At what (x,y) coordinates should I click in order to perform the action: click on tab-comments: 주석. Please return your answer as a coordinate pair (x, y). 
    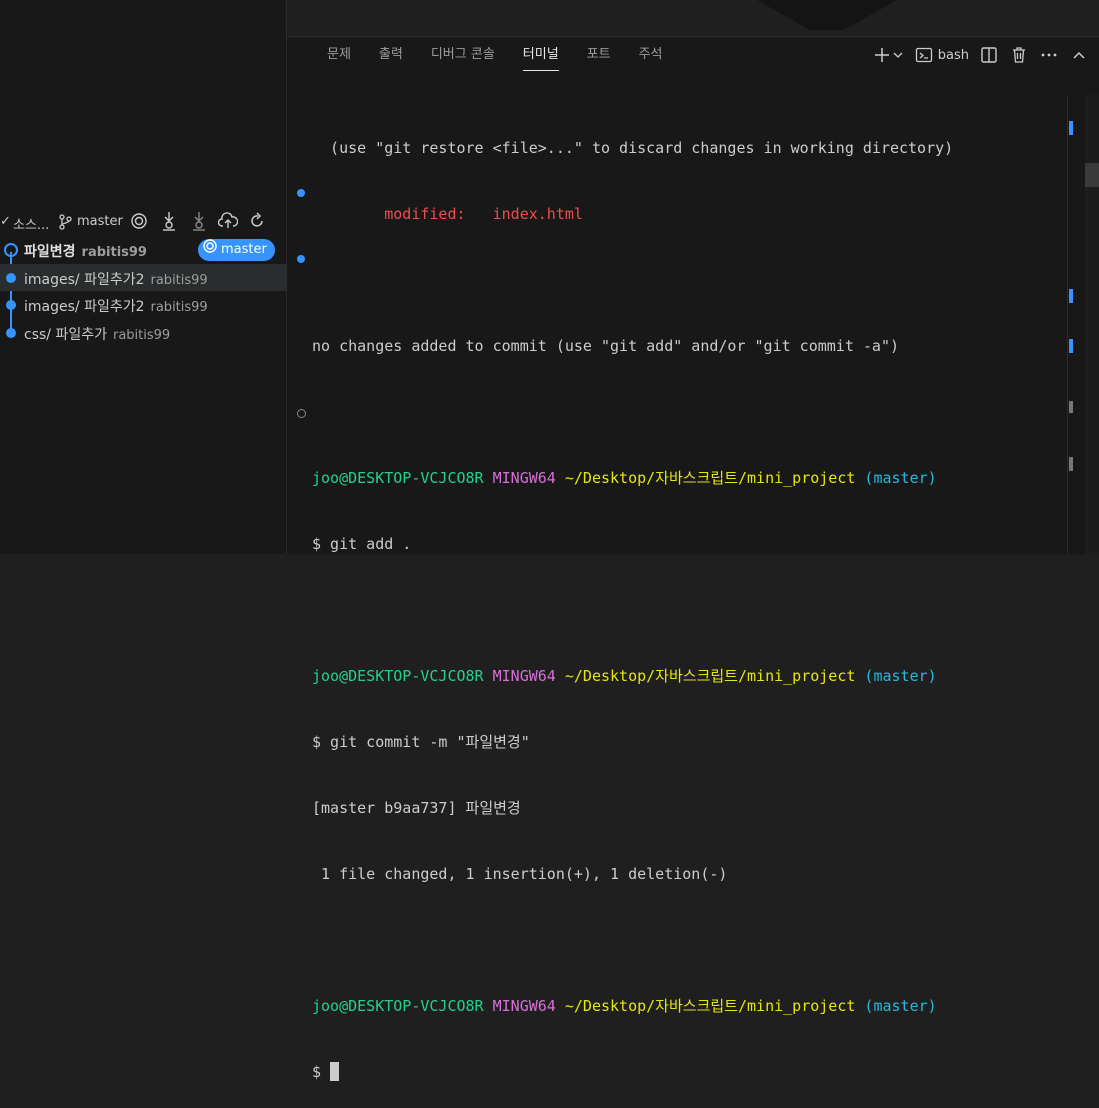
    Looking at the image, I should click on (651, 55).